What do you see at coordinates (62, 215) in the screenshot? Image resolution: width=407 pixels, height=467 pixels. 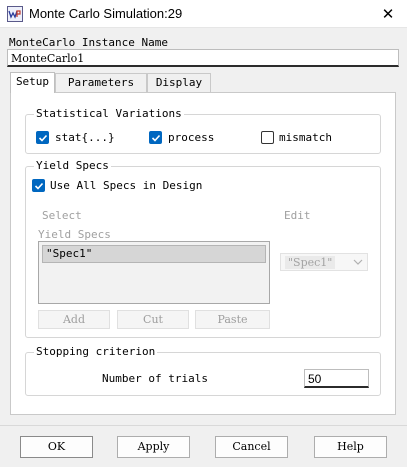 I see `select-label: Select` at bounding box center [62, 215].